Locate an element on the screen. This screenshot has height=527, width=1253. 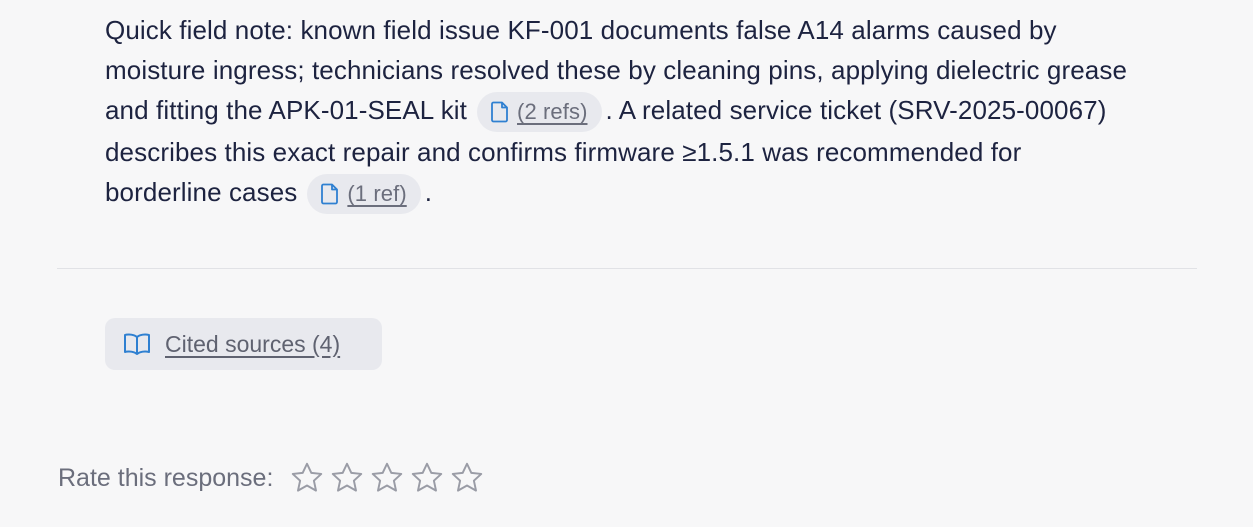
reference-chip-2: (1 ref) is located at coordinates (364, 194).